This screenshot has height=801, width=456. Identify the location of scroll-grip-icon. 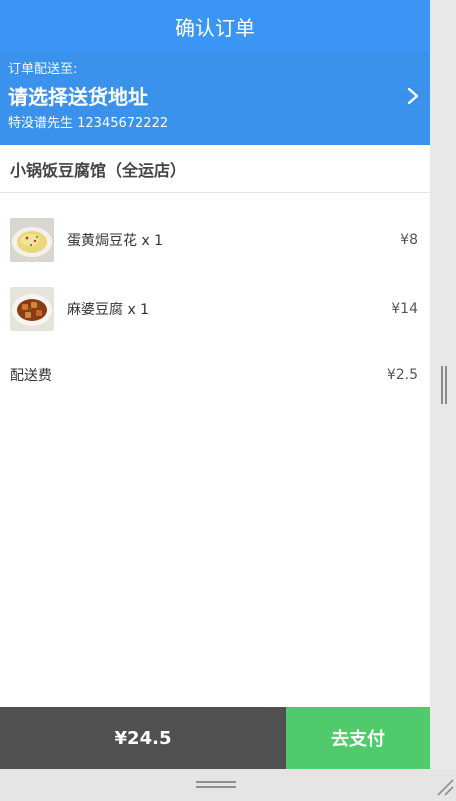
(444, 385).